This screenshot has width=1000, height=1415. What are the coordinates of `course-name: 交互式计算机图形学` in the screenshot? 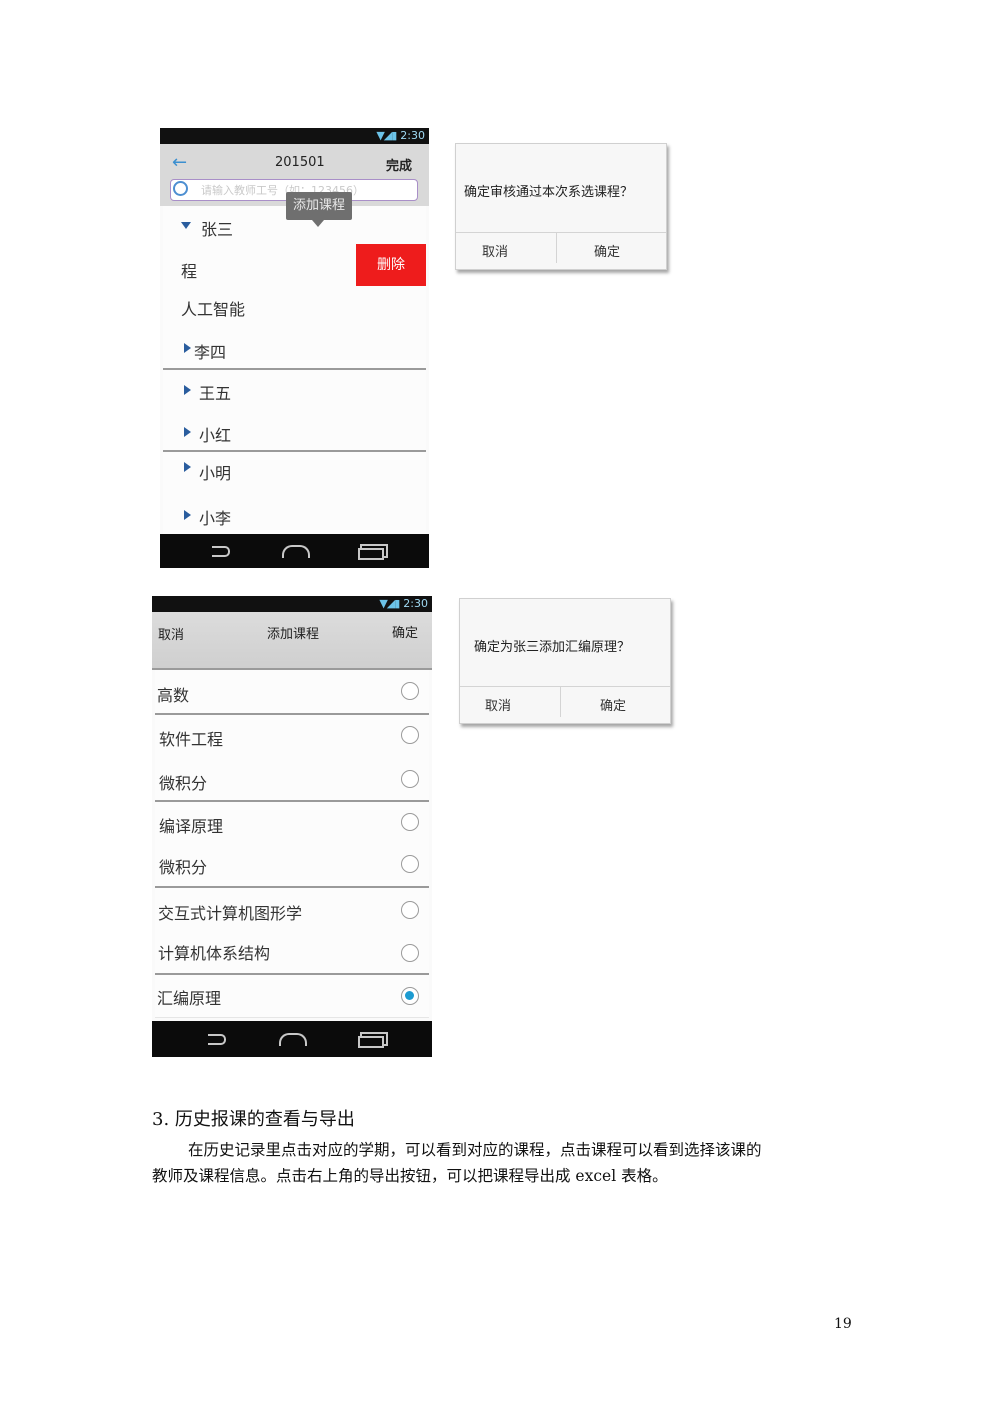 It's located at (230, 913).